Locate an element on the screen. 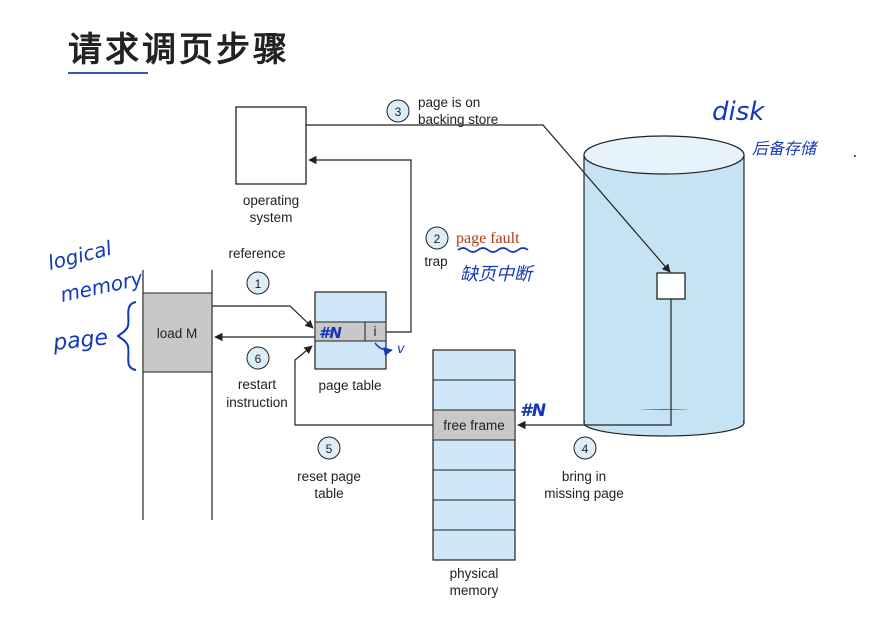  annotation-page-fault: page fault is located at coordinates (488, 238).